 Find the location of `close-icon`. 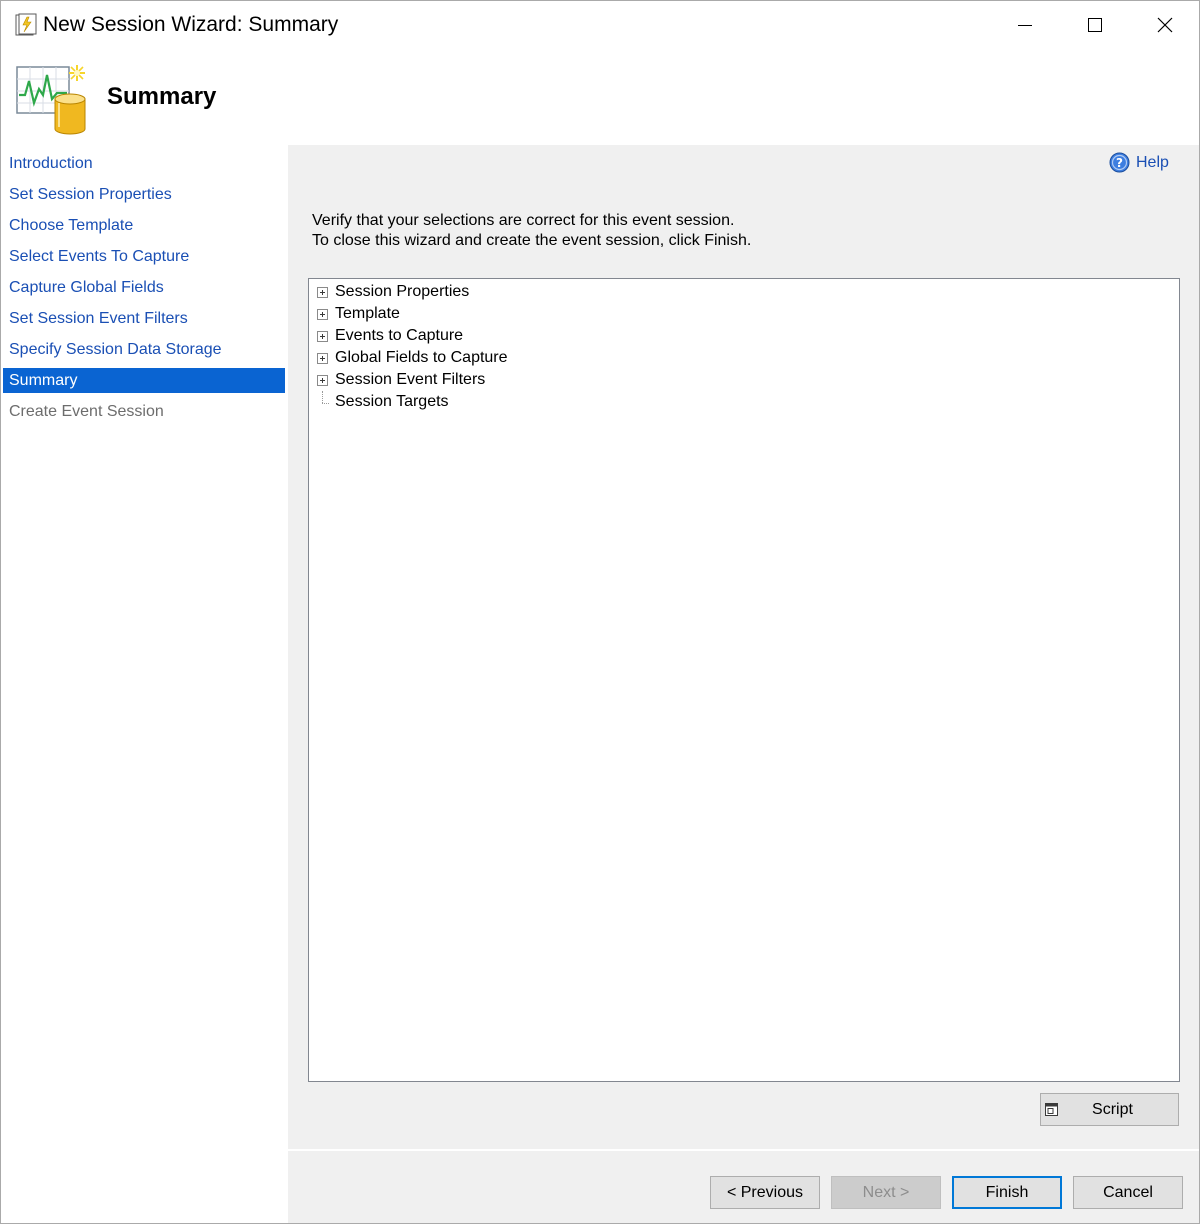

close-icon is located at coordinates (1165, 25).